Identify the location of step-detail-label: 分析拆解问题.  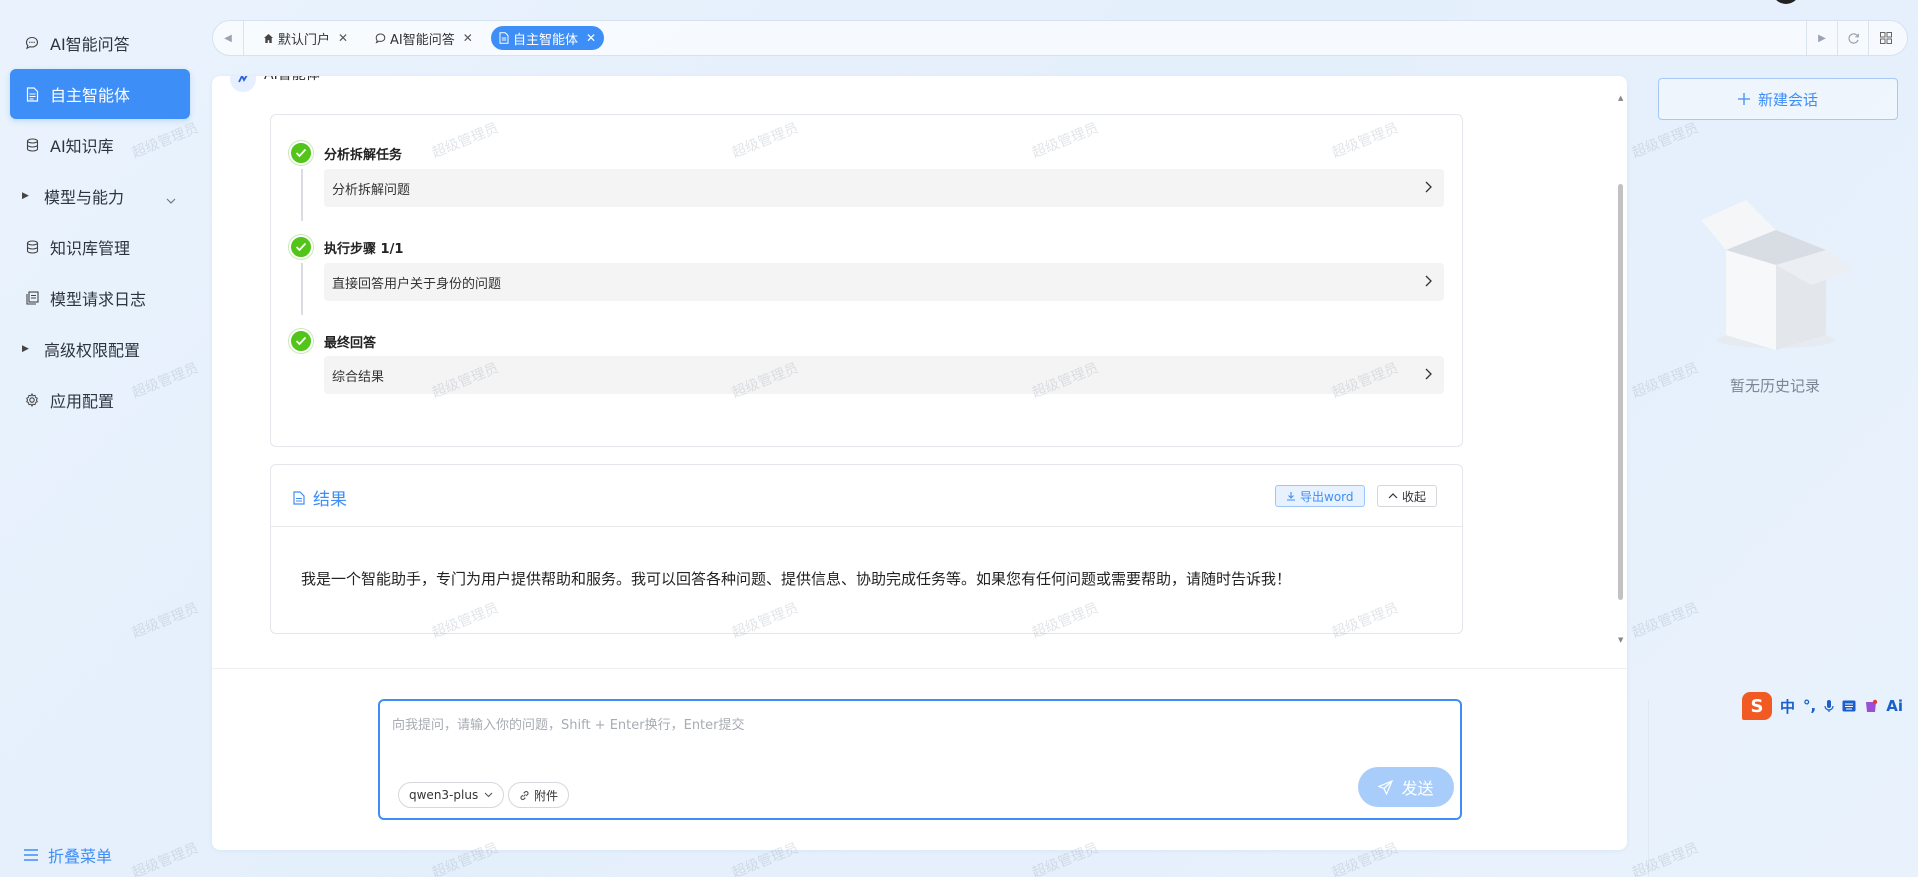
(371, 190).